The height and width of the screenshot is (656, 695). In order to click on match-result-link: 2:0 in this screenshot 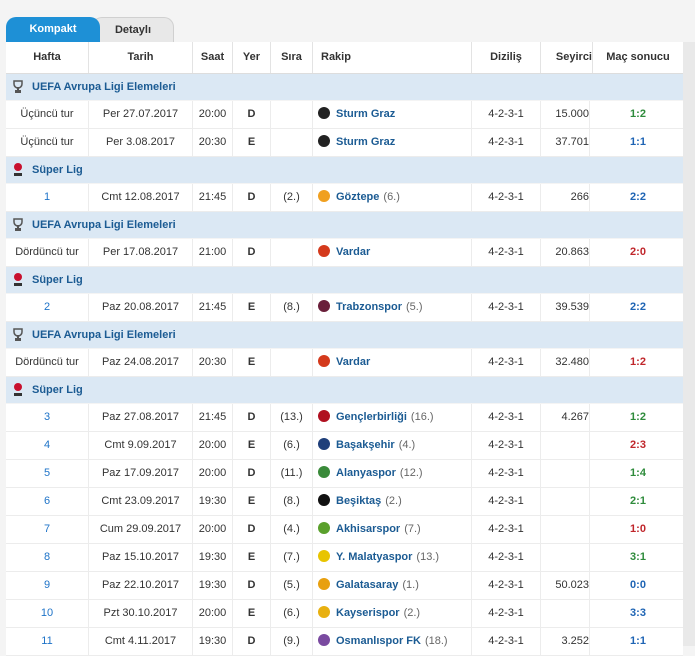, I will do `click(638, 252)`.